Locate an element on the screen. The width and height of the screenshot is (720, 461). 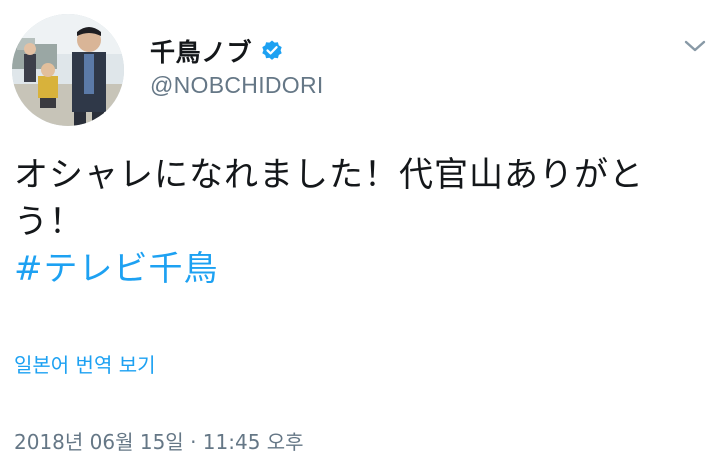
author-name-row: 千鳥ノブ is located at coordinates (217, 51).